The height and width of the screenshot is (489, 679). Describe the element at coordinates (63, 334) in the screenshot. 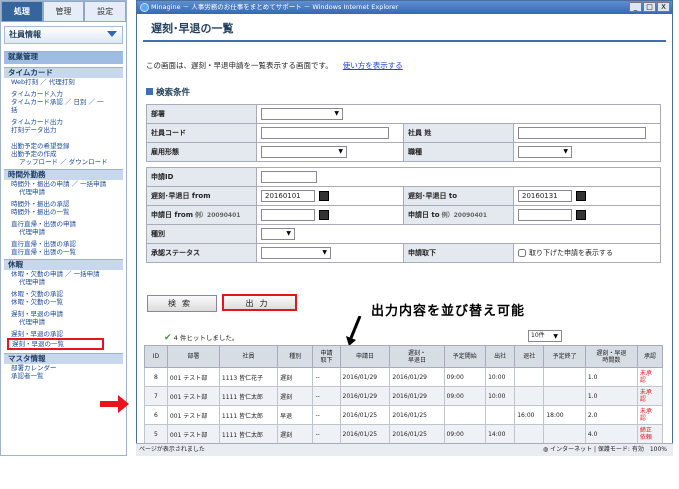

I see `link-late-approve: 遅刻・早退の承認` at that location.